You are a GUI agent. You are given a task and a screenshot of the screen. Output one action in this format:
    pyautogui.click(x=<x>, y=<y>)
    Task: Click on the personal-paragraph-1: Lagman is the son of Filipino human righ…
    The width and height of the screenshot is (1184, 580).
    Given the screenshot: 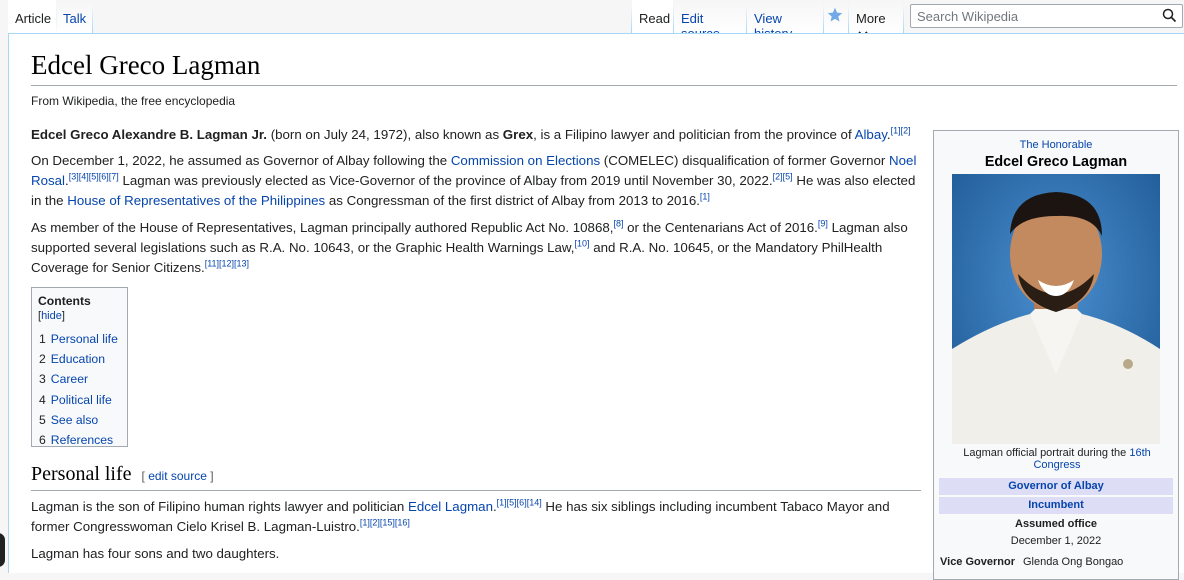 What is the action you would take?
    pyautogui.click(x=476, y=517)
    